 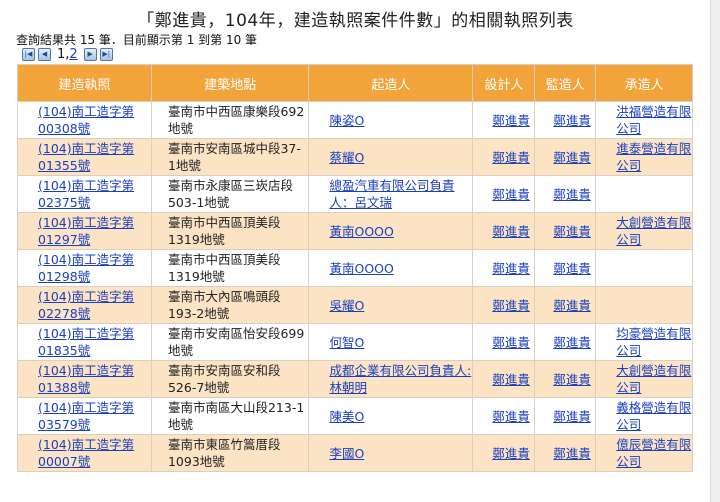 I want to click on cell-license: (104)南工造字第02278號, so click(x=84, y=305).